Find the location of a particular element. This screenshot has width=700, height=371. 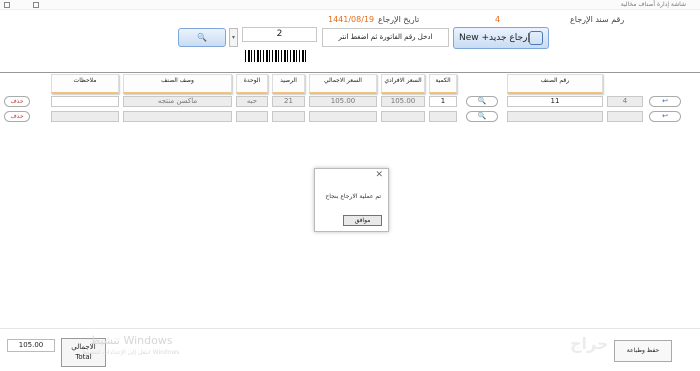

unit-cell is located at coordinates (252, 116).